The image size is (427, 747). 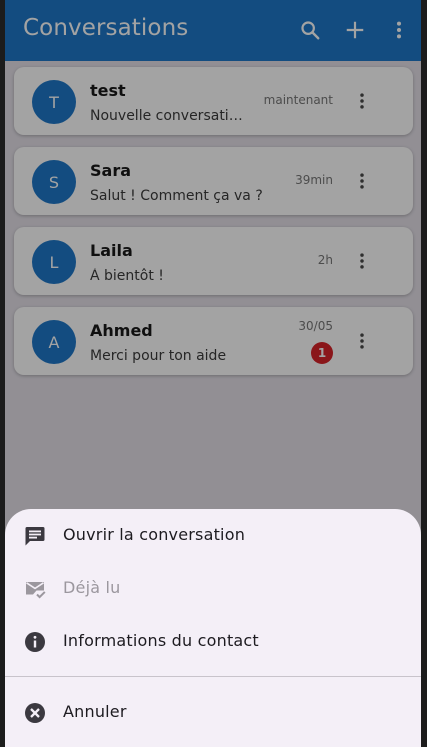 I want to click on cancel-icon, so click(x=35, y=713).